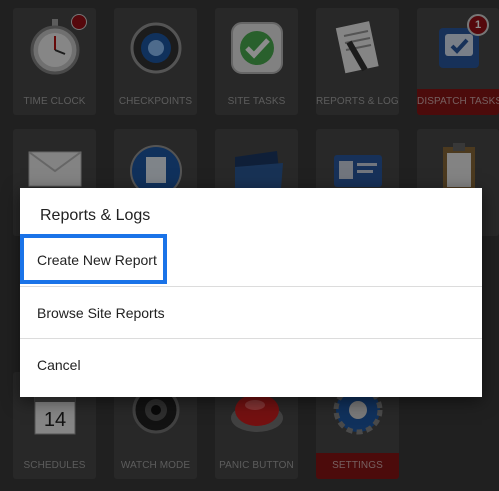  I want to click on browse-site-reports-option: Browse Site Reports, so click(251, 313).